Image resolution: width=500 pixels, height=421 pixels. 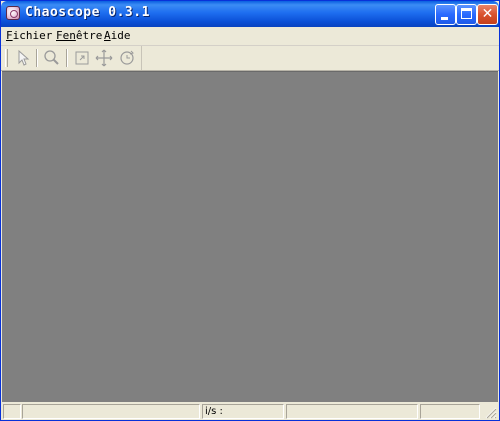 I want to click on fit-view-tool-button, so click(x=82, y=58).